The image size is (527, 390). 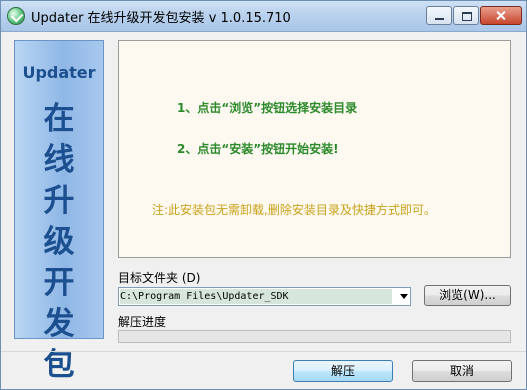 I want to click on sidebar-char: 发, so click(x=59, y=324).